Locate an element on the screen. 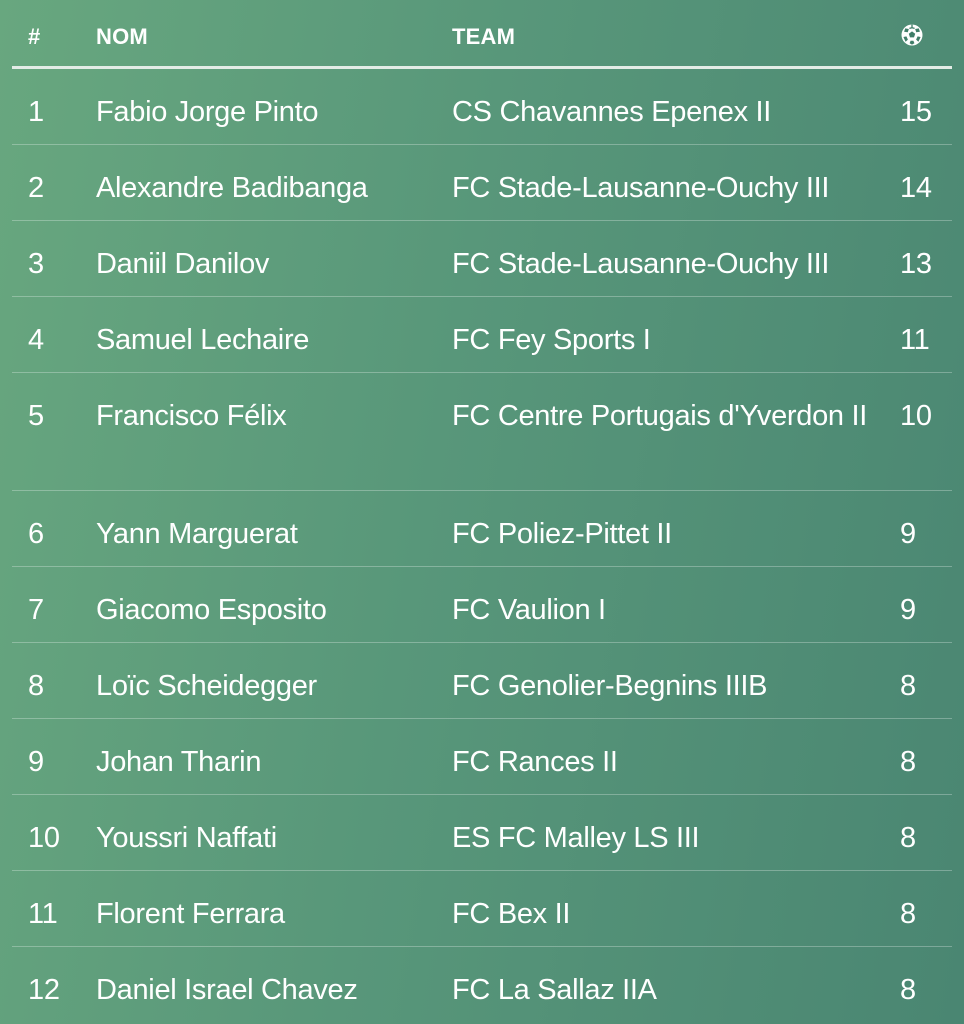 The height and width of the screenshot is (1024, 964). rank-cell: 2 is located at coordinates (36, 188).